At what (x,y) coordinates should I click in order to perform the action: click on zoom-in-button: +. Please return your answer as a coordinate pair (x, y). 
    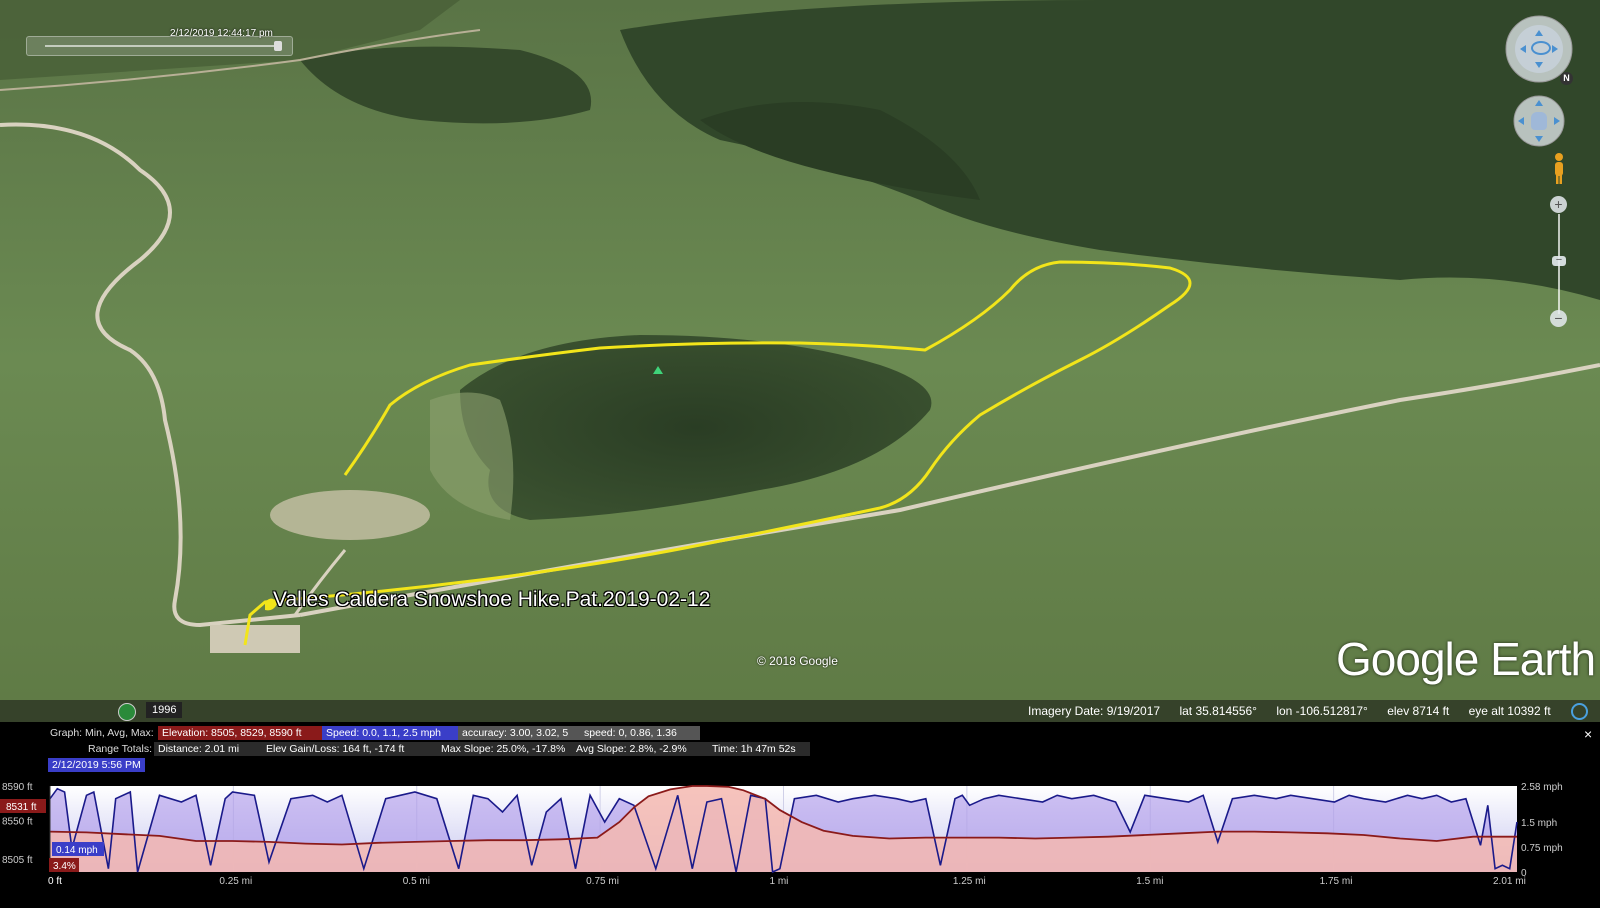
    Looking at the image, I should click on (1558, 204).